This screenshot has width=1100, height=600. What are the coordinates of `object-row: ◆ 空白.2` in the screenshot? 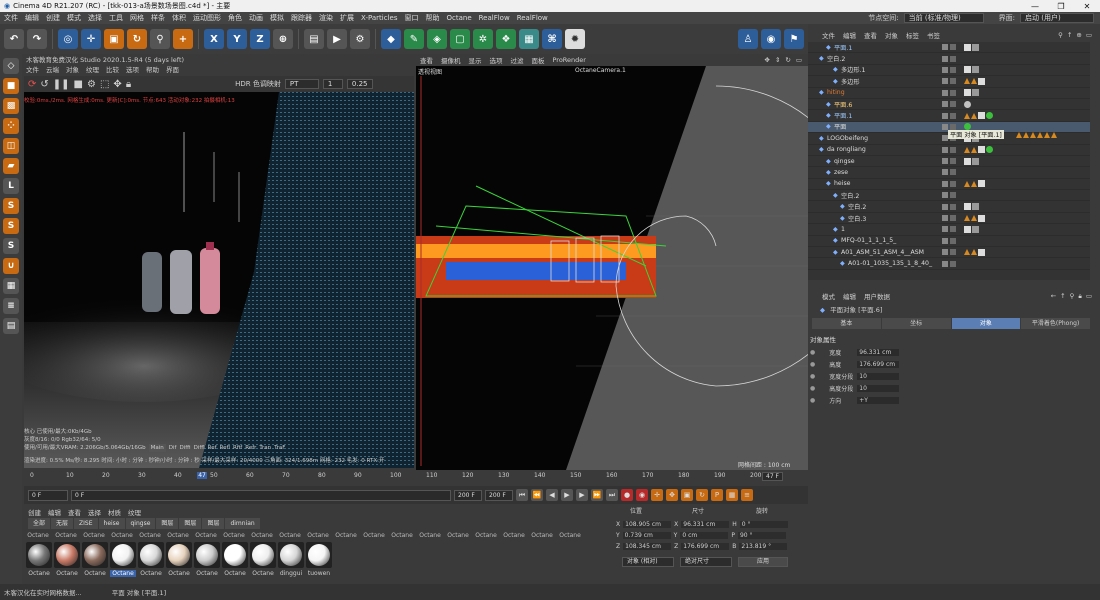 It's located at (949, 59).